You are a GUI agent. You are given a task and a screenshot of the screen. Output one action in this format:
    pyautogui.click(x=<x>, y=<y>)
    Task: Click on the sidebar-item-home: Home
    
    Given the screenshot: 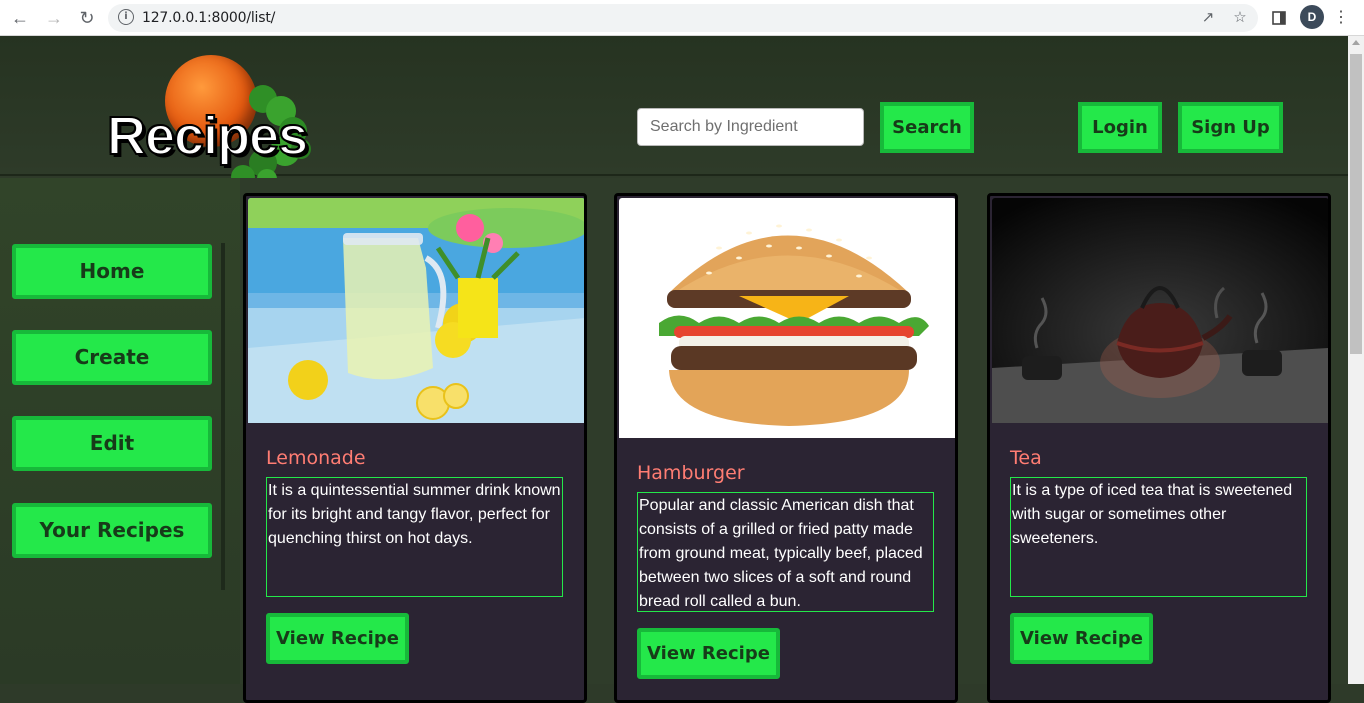 What is the action you would take?
    pyautogui.click(x=112, y=271)
    